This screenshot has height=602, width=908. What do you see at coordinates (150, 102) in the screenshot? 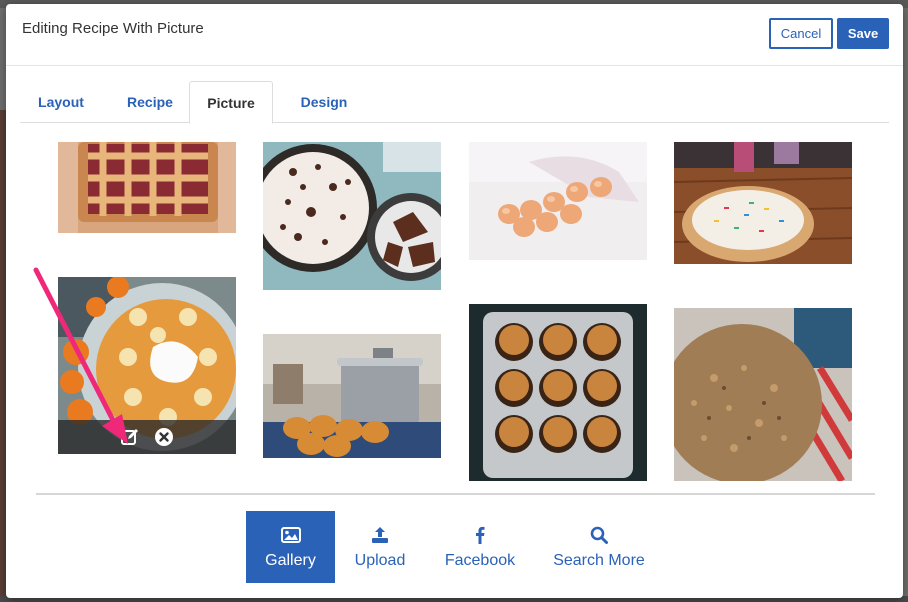
I see `tab-recipe: Recipe` at bounding box center [150, 102].